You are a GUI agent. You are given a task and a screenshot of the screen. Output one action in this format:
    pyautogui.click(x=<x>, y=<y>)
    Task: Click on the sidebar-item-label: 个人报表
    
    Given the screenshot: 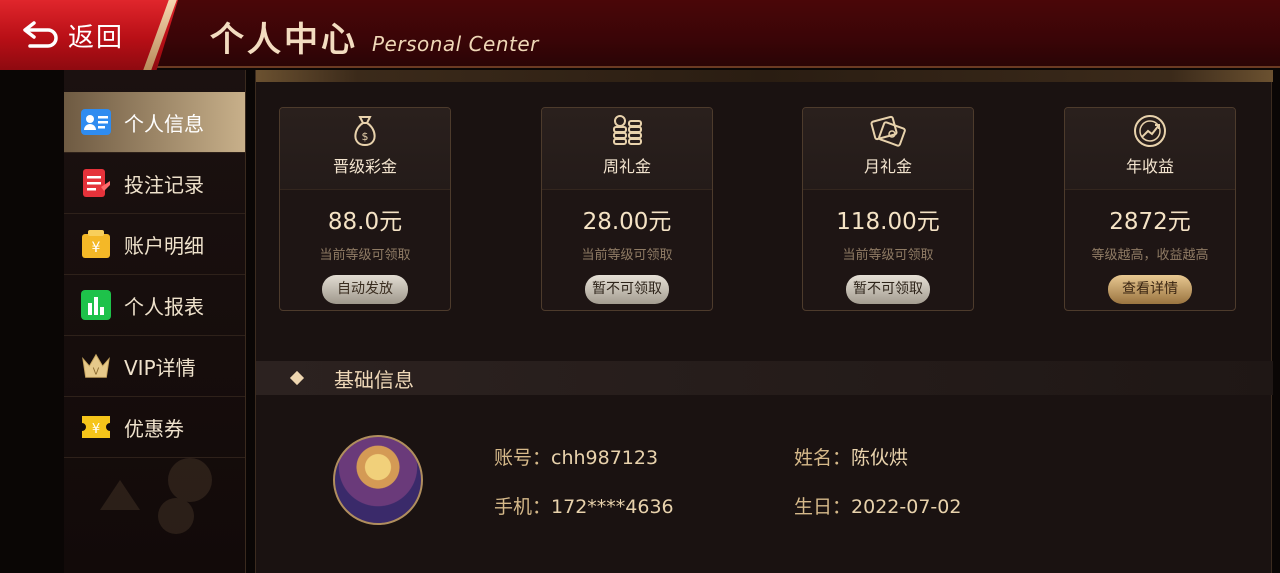 What is the action you would take?
    pyautogui.click(x=164, y=306)
    